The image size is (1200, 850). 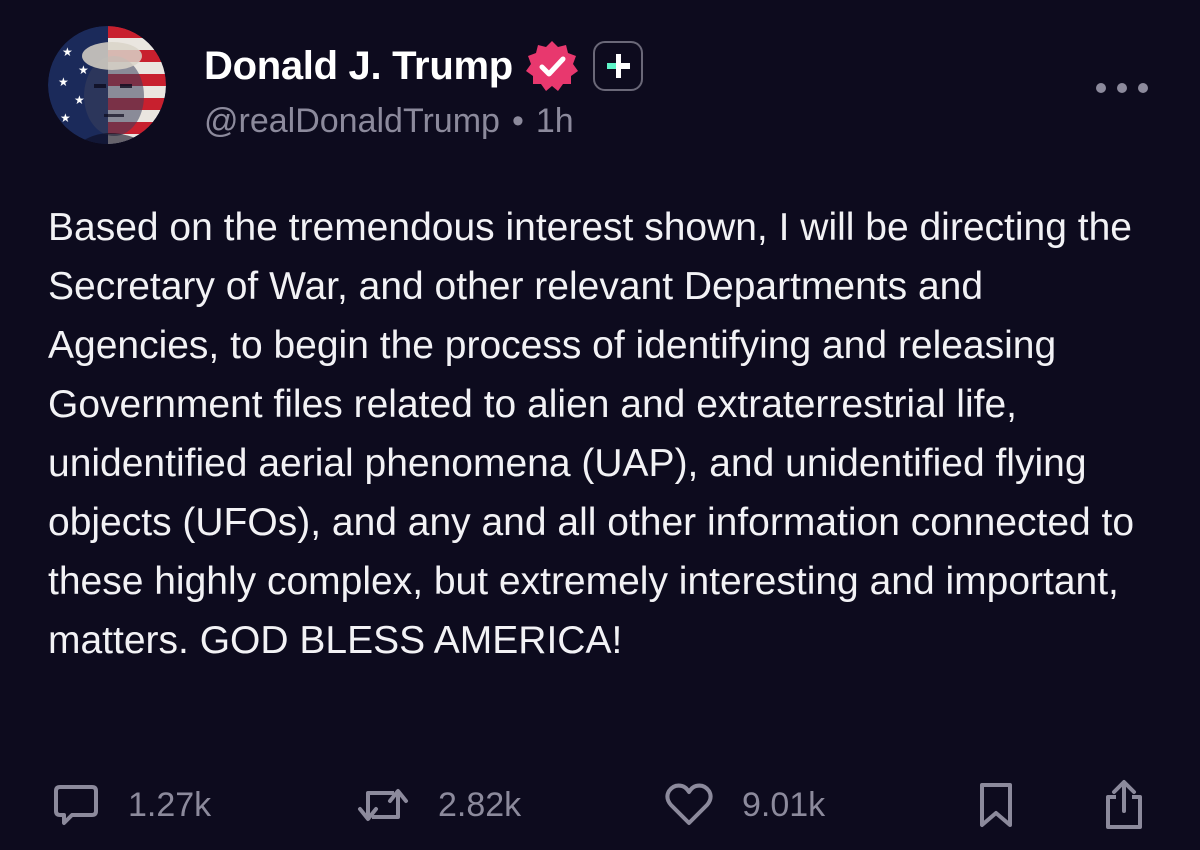 What do you see at coordinates (600, 805) in the screenshot?
I see `action-bar: 1.27k 2.82k 9.01k` at bounding box center [600, 805].